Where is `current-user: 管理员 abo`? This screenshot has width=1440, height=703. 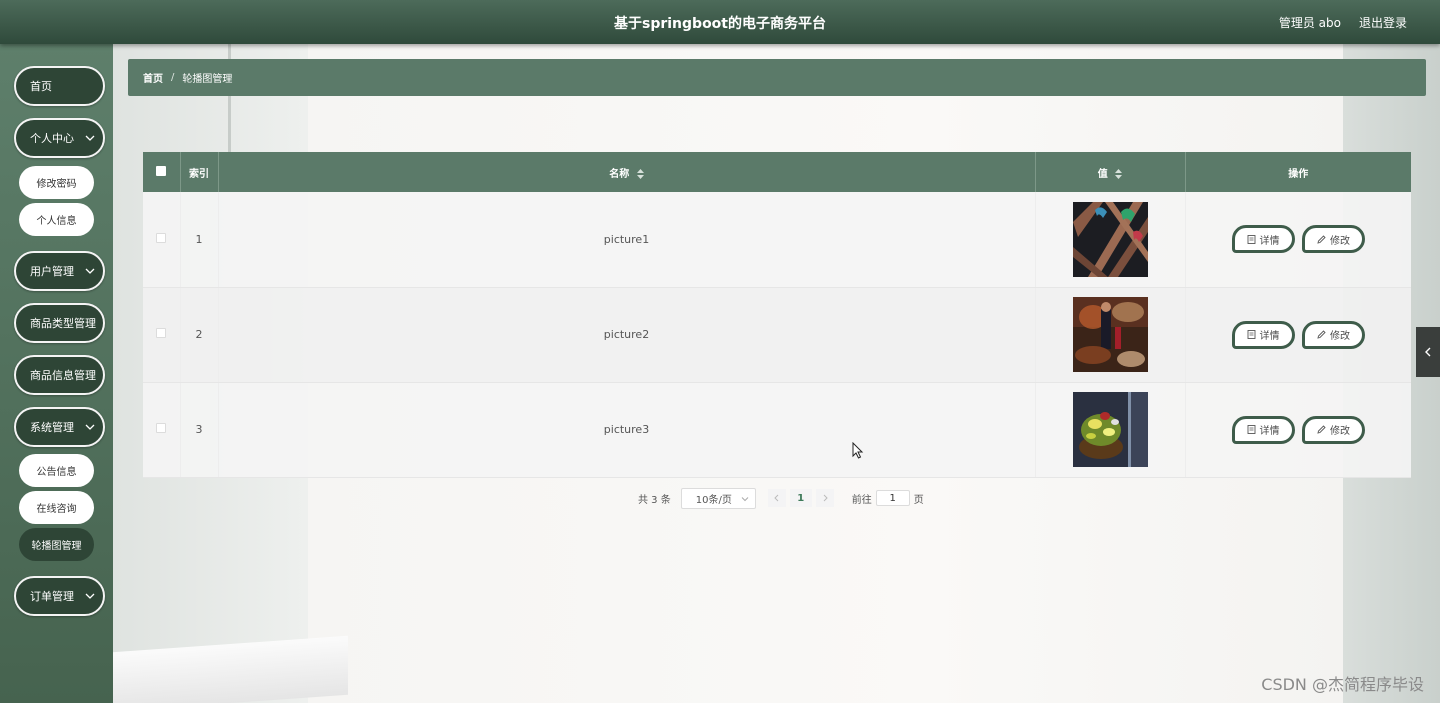 current-user: 管理员 abo is located at coordinates (1309, 23).